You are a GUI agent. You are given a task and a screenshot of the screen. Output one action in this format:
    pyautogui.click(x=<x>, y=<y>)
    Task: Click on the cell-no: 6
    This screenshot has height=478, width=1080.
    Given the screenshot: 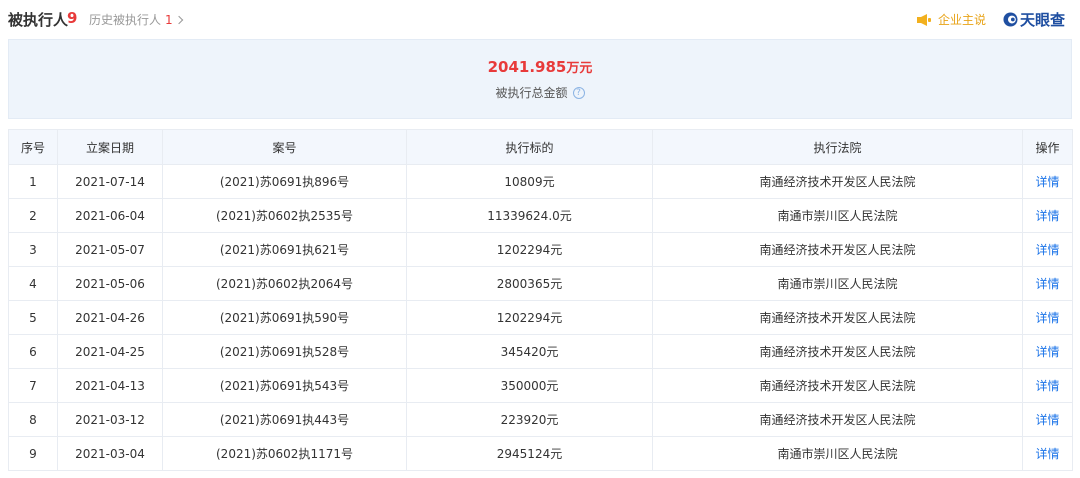 What is the action you would take?
    pyautogui.click(x=33, y=351)
    